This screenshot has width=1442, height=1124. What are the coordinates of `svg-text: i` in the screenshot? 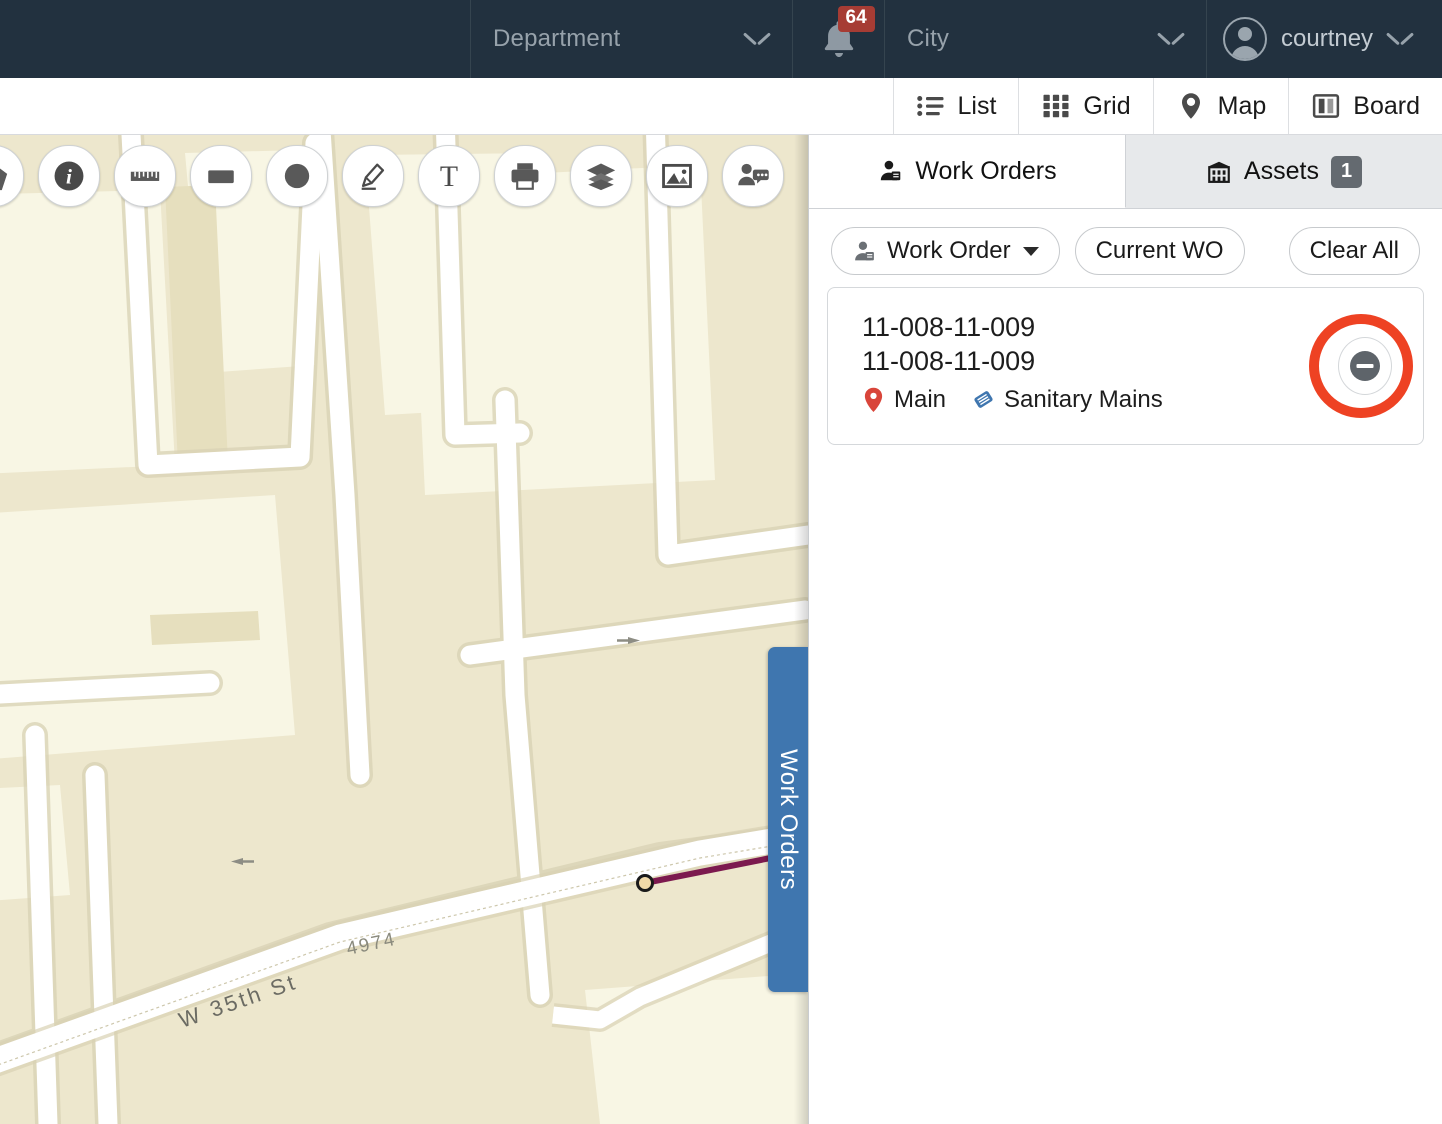 It's located at (69, 177).